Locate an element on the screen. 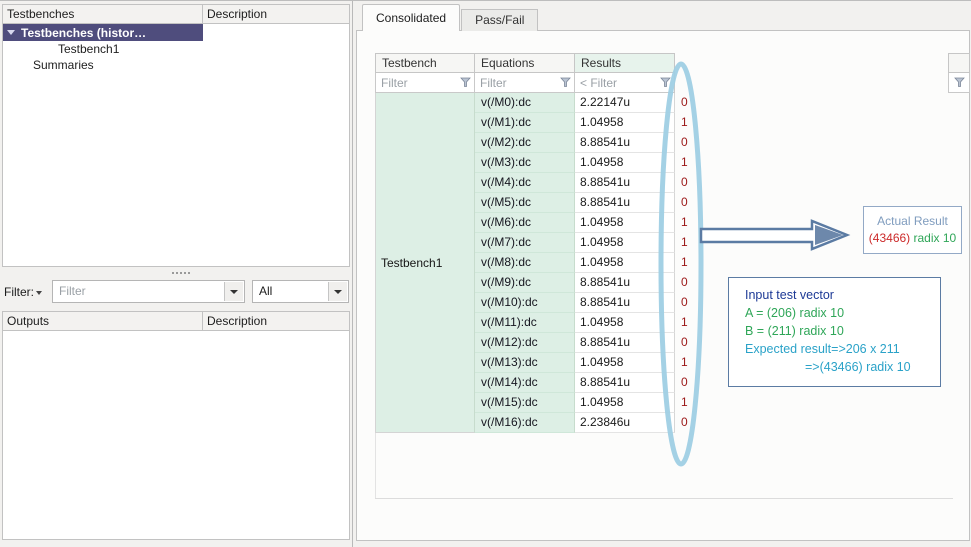 This screenshot has width=971, height=547. clipped-column-header is located at coordinates (959, 63).